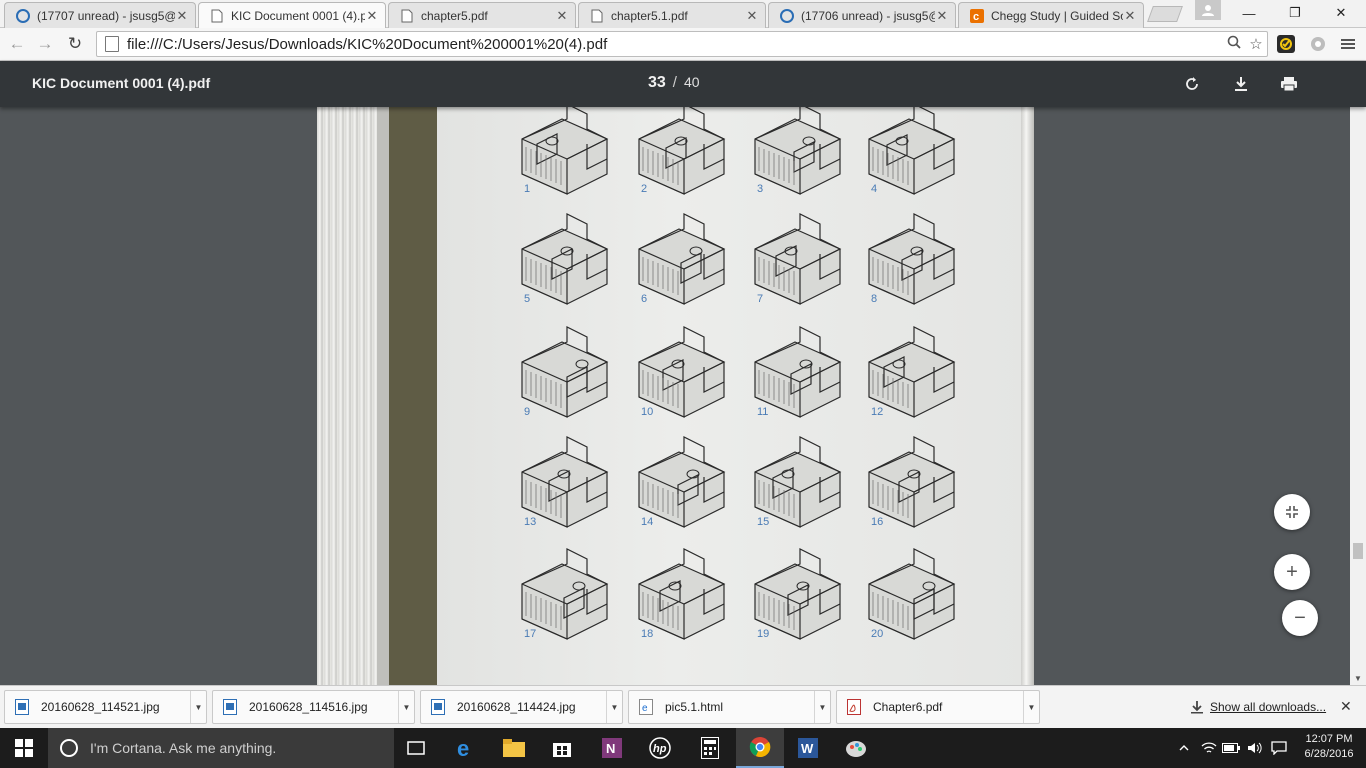 The height and width of the screenshot is (768, 1366). Describe the element at coordinates (657, 83) in the screenshot. I see `current-page-input: 33` at that location.